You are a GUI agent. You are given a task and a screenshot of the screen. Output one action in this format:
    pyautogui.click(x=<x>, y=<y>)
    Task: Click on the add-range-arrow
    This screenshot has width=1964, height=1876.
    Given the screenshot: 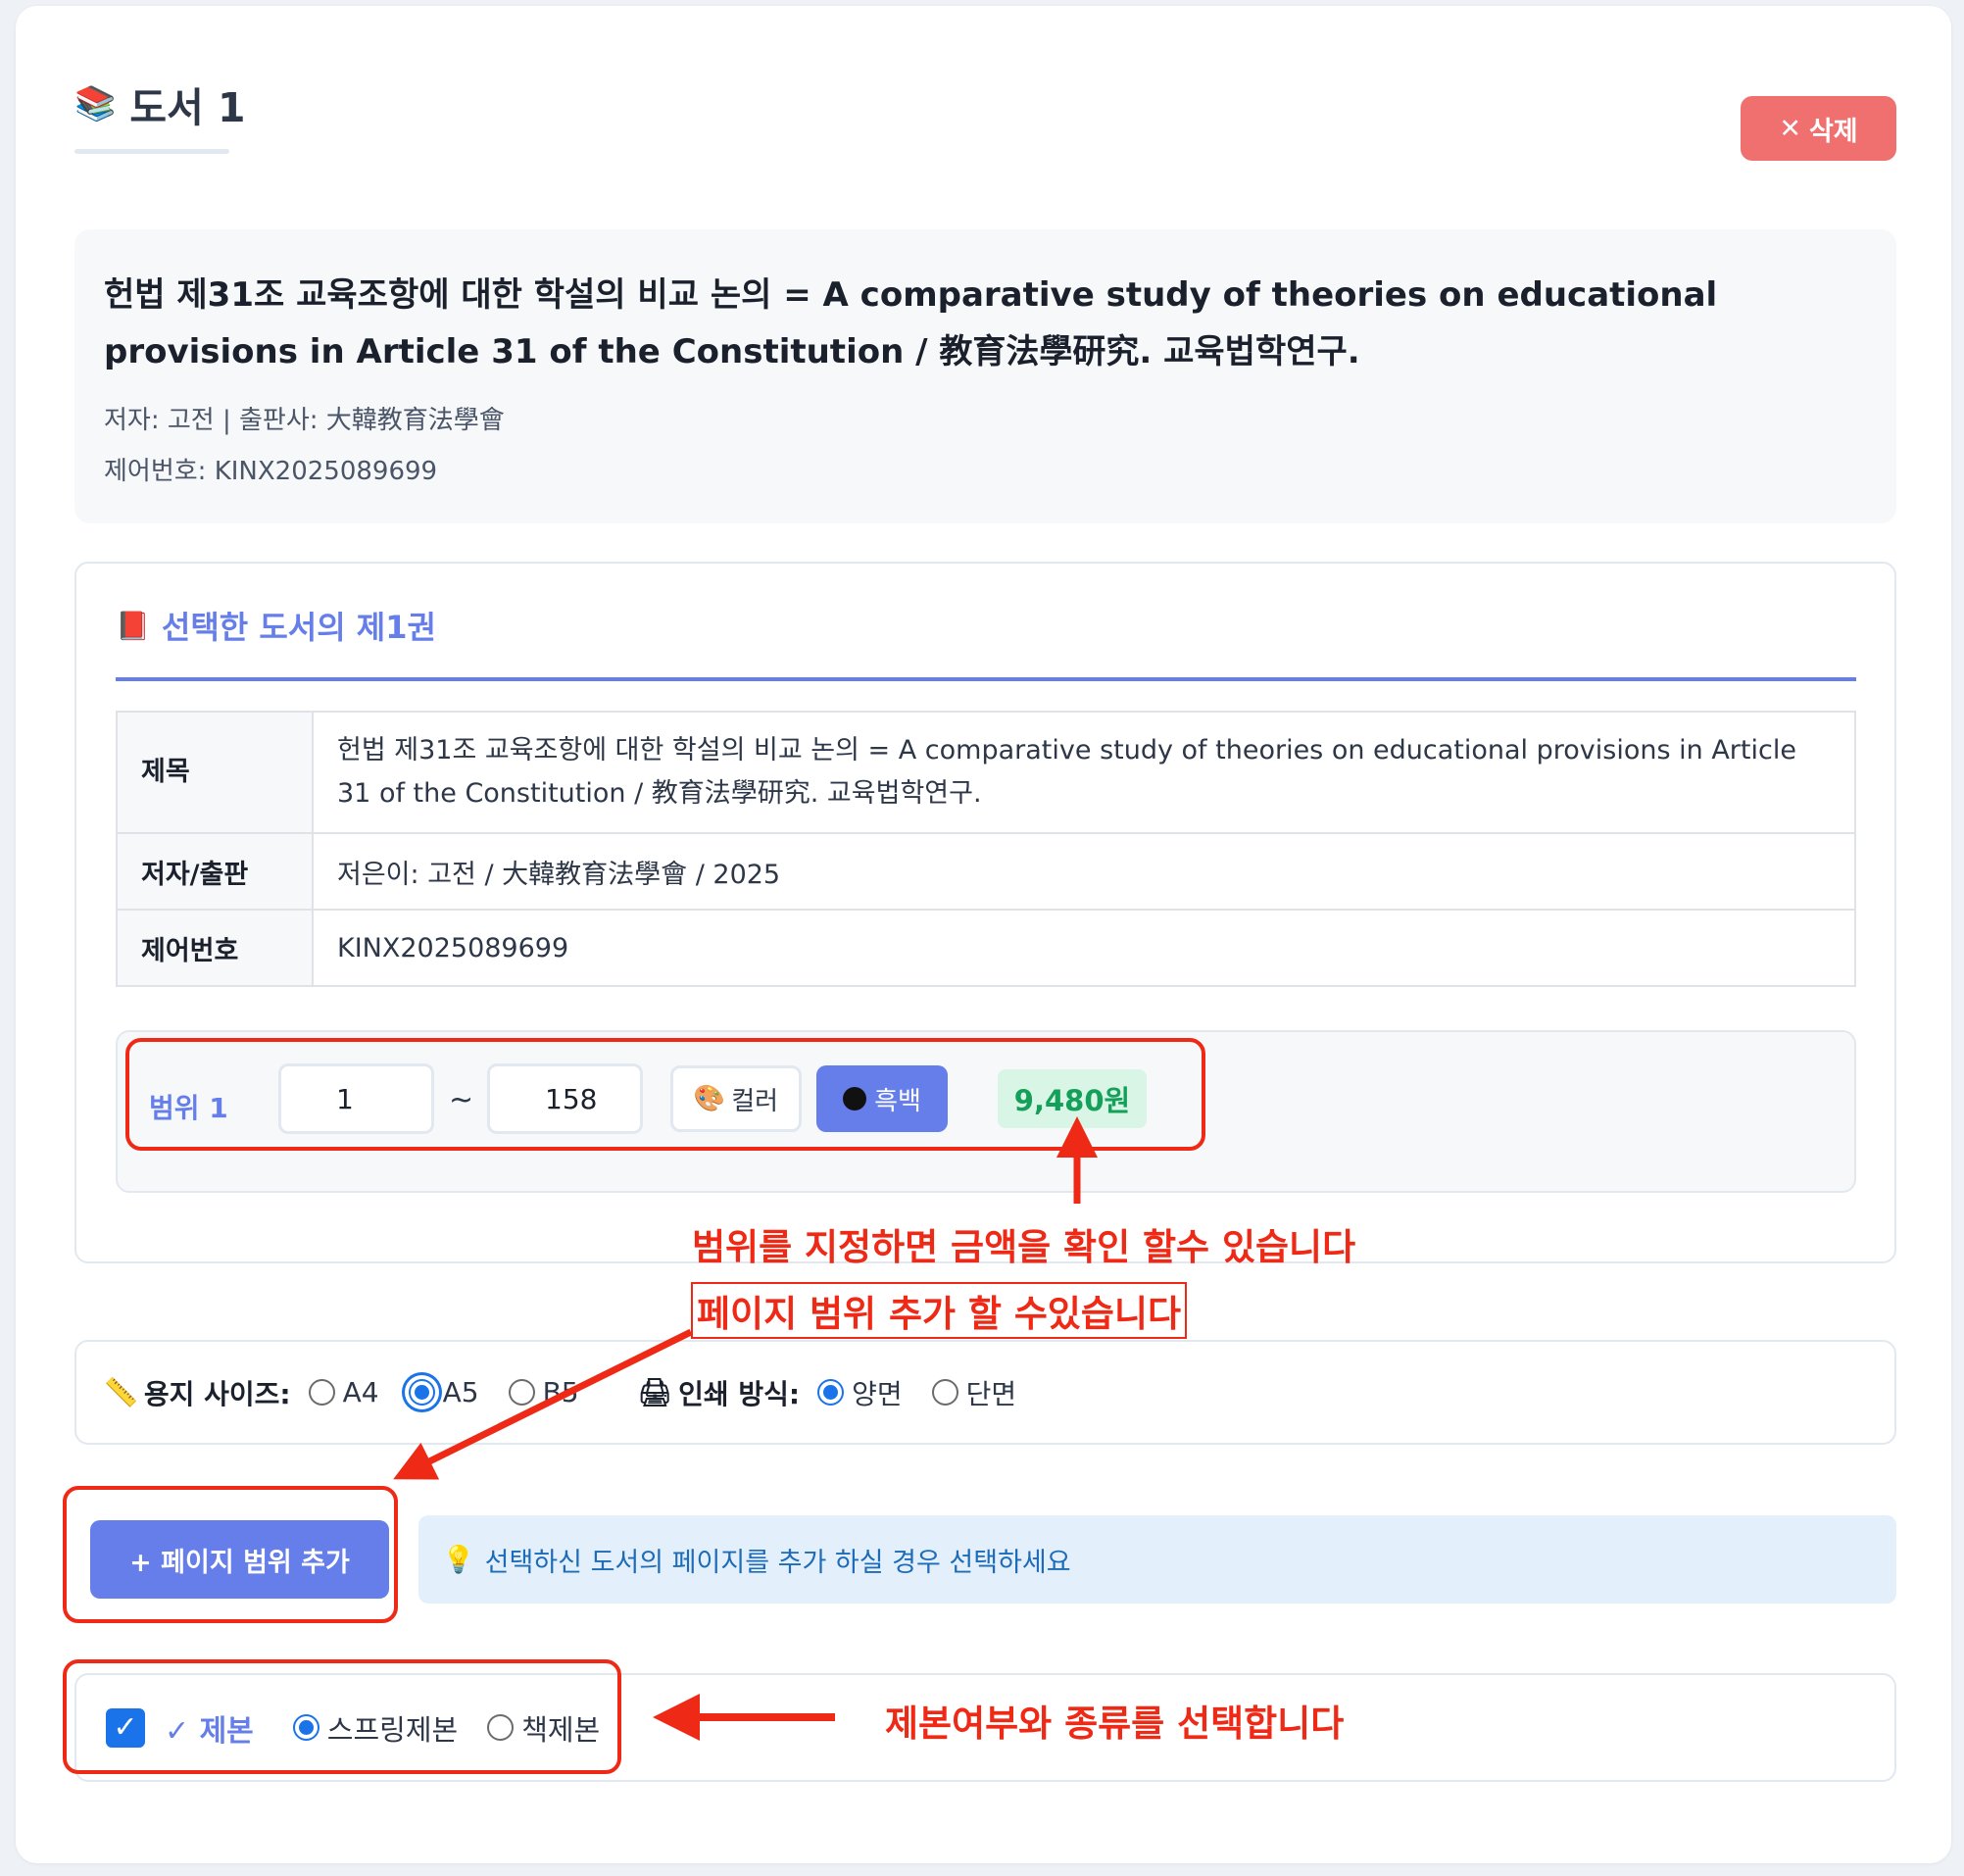 What is the action you would take?
    pyautogui.click(x=543, y=1404)
    